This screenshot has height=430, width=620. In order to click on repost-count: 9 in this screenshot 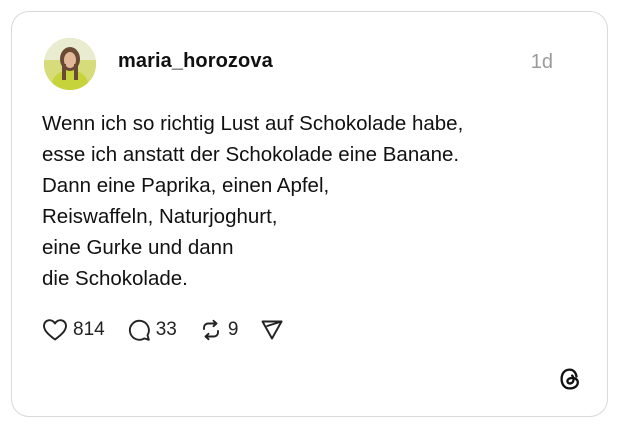, I will do `click(233, 329)`.